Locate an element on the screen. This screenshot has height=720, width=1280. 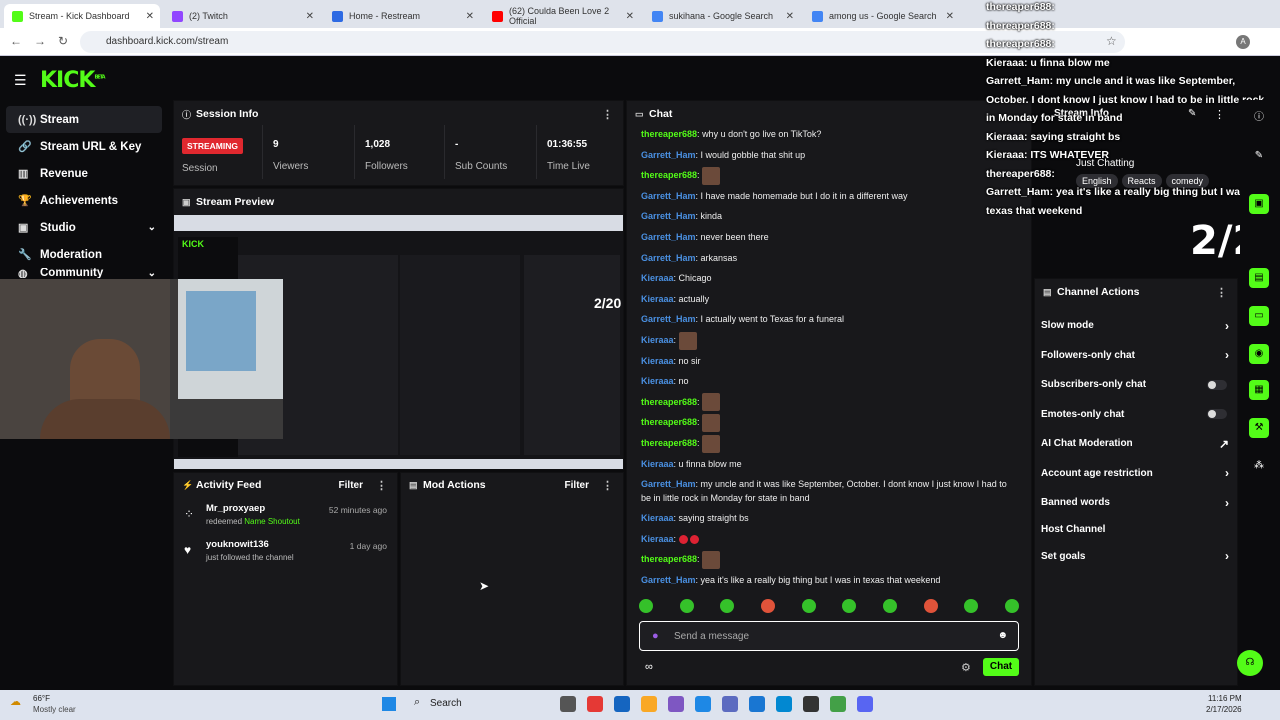
channel-action-subscribers-only-chat: Subscribers-only chat is located at coordinates (1137, 385).